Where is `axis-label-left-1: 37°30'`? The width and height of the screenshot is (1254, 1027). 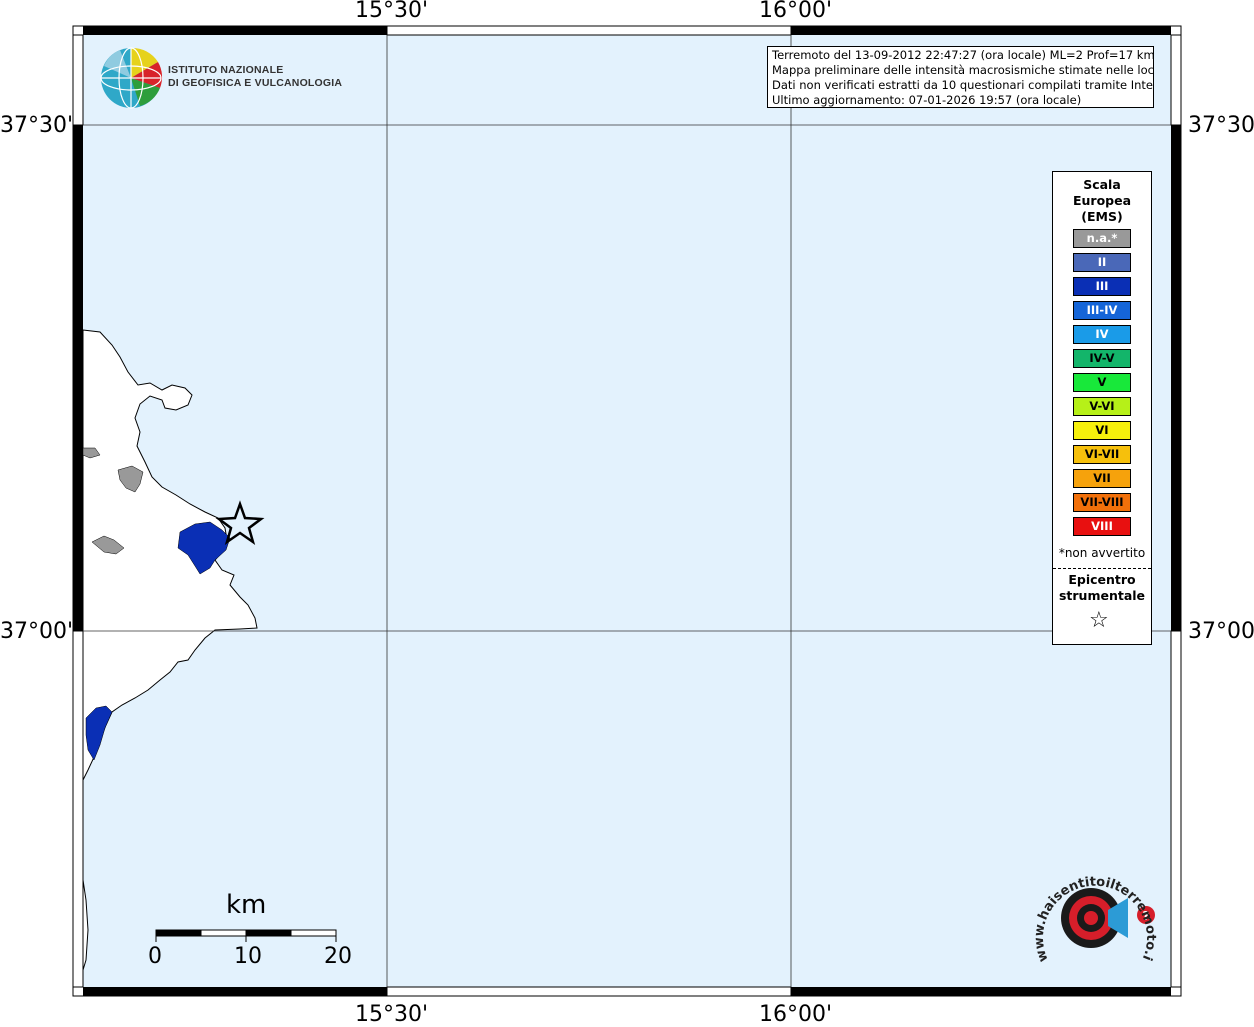 axis-label-left-1: 37°30' is located at coordinates (37, 125).